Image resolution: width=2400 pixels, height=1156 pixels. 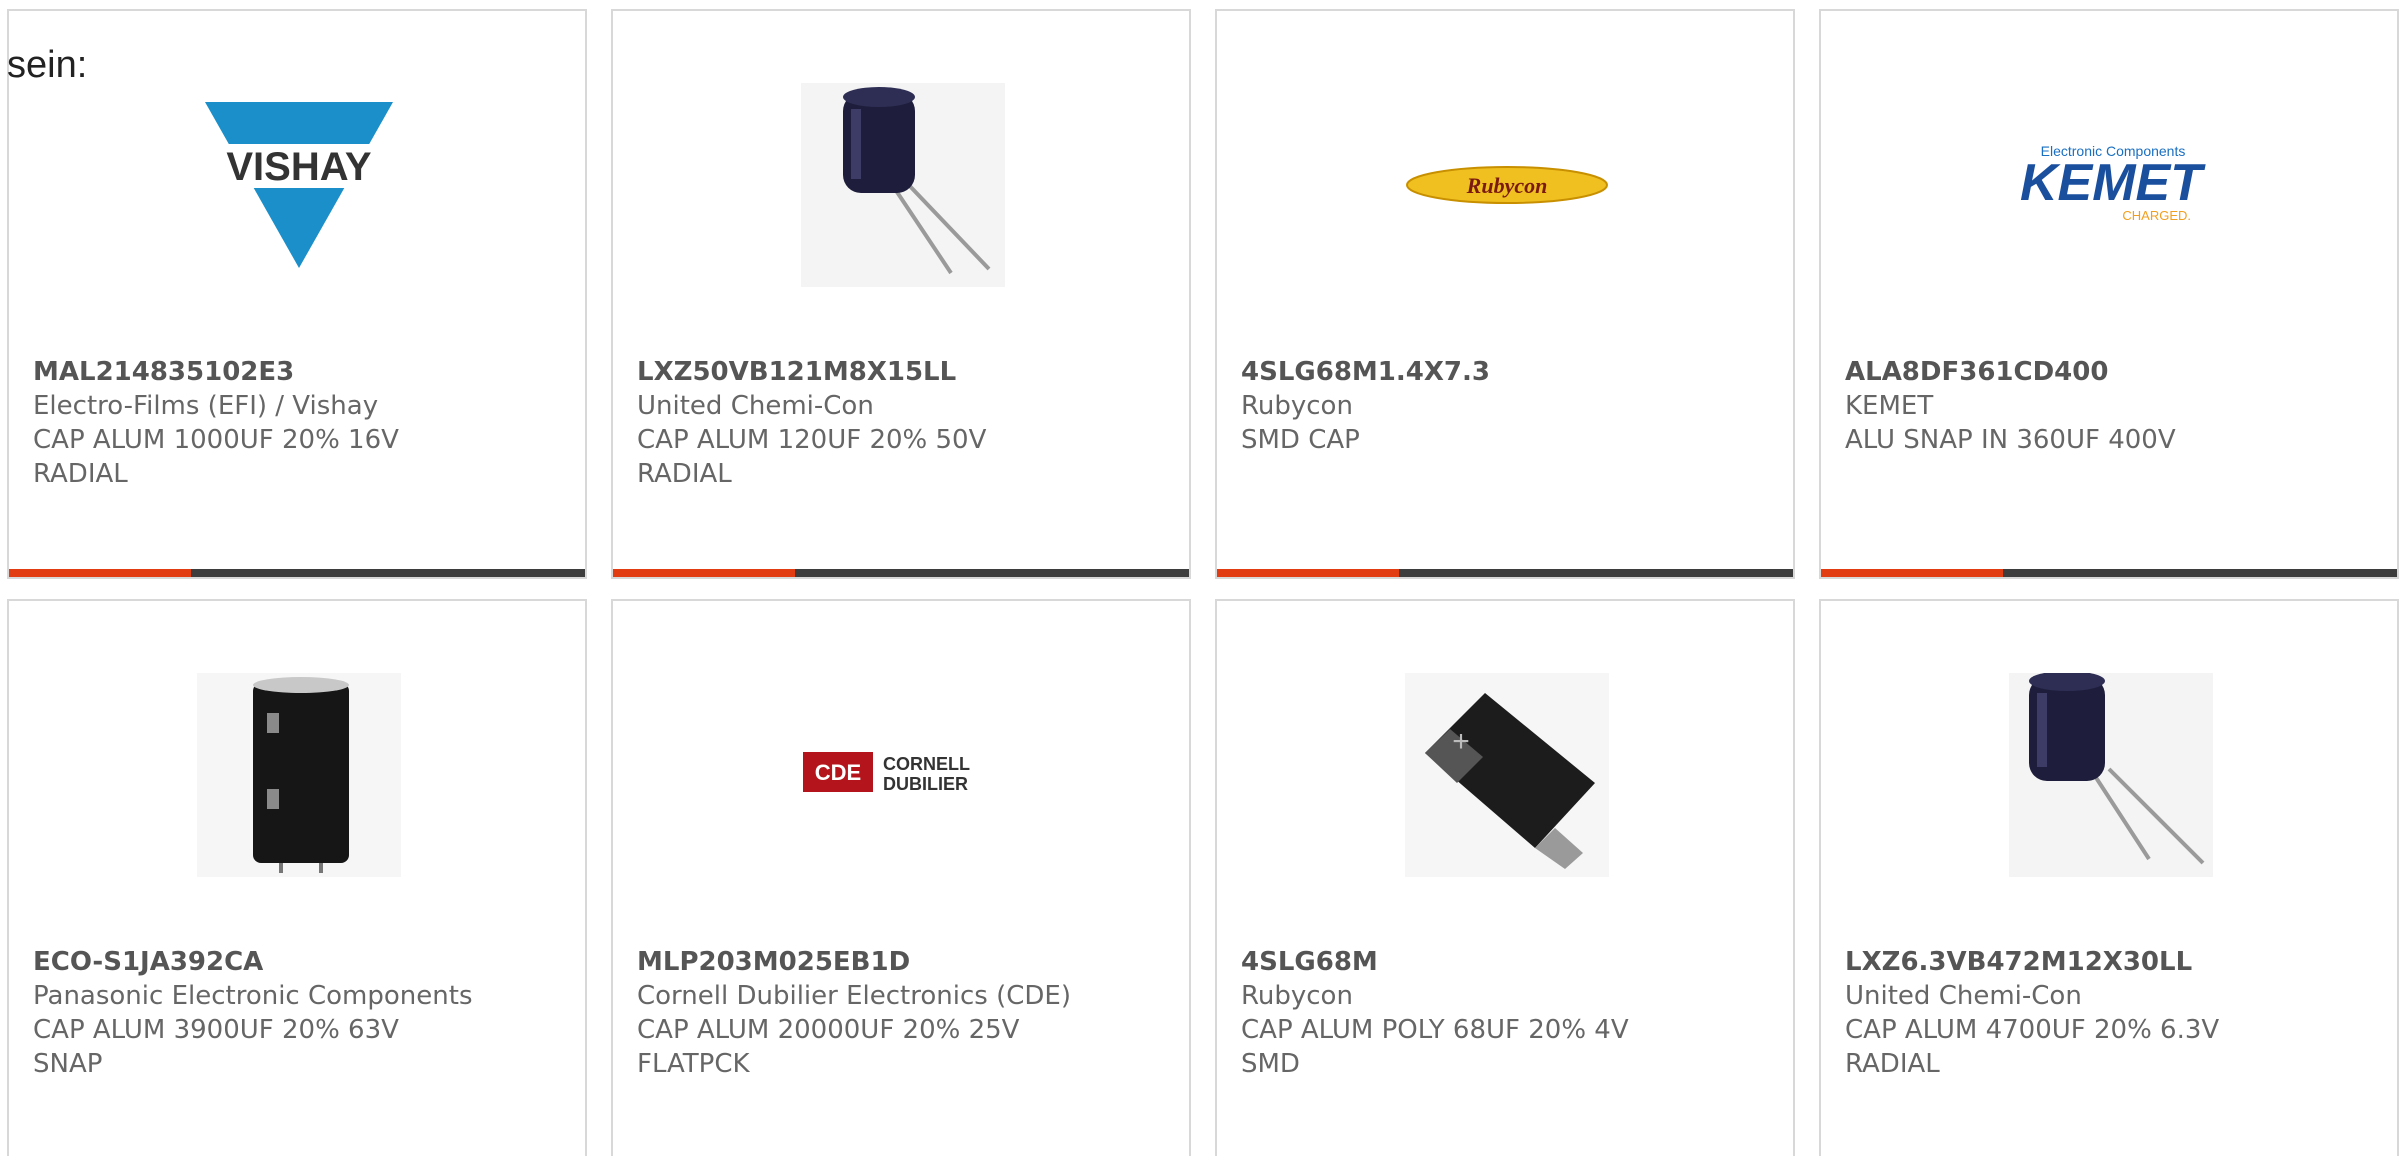 I want to click on manufacturer: Cornell Dubilier Electronics (CDE), so click(x=854, y=996).